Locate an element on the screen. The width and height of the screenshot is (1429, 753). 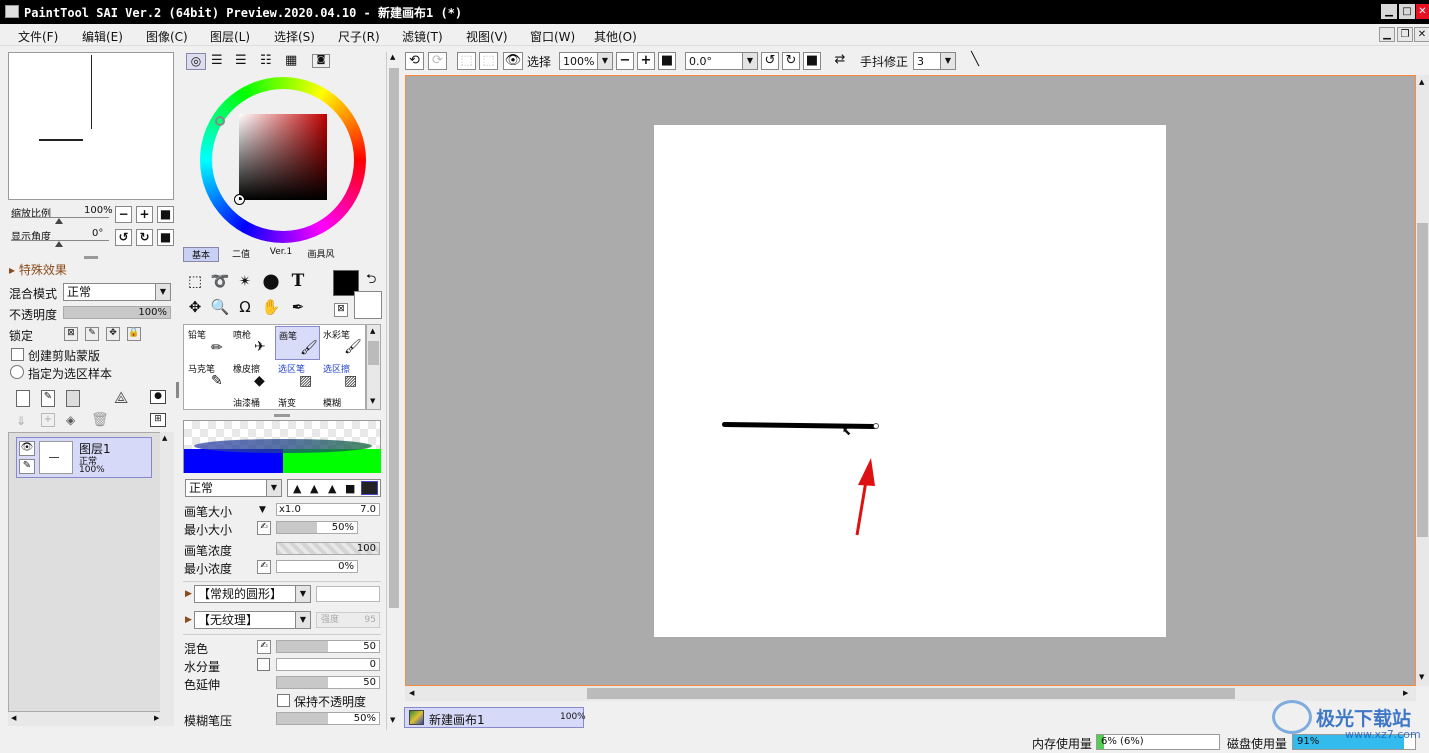
menu-ruler: 尺子(R) is located at coordinates (359, 36).